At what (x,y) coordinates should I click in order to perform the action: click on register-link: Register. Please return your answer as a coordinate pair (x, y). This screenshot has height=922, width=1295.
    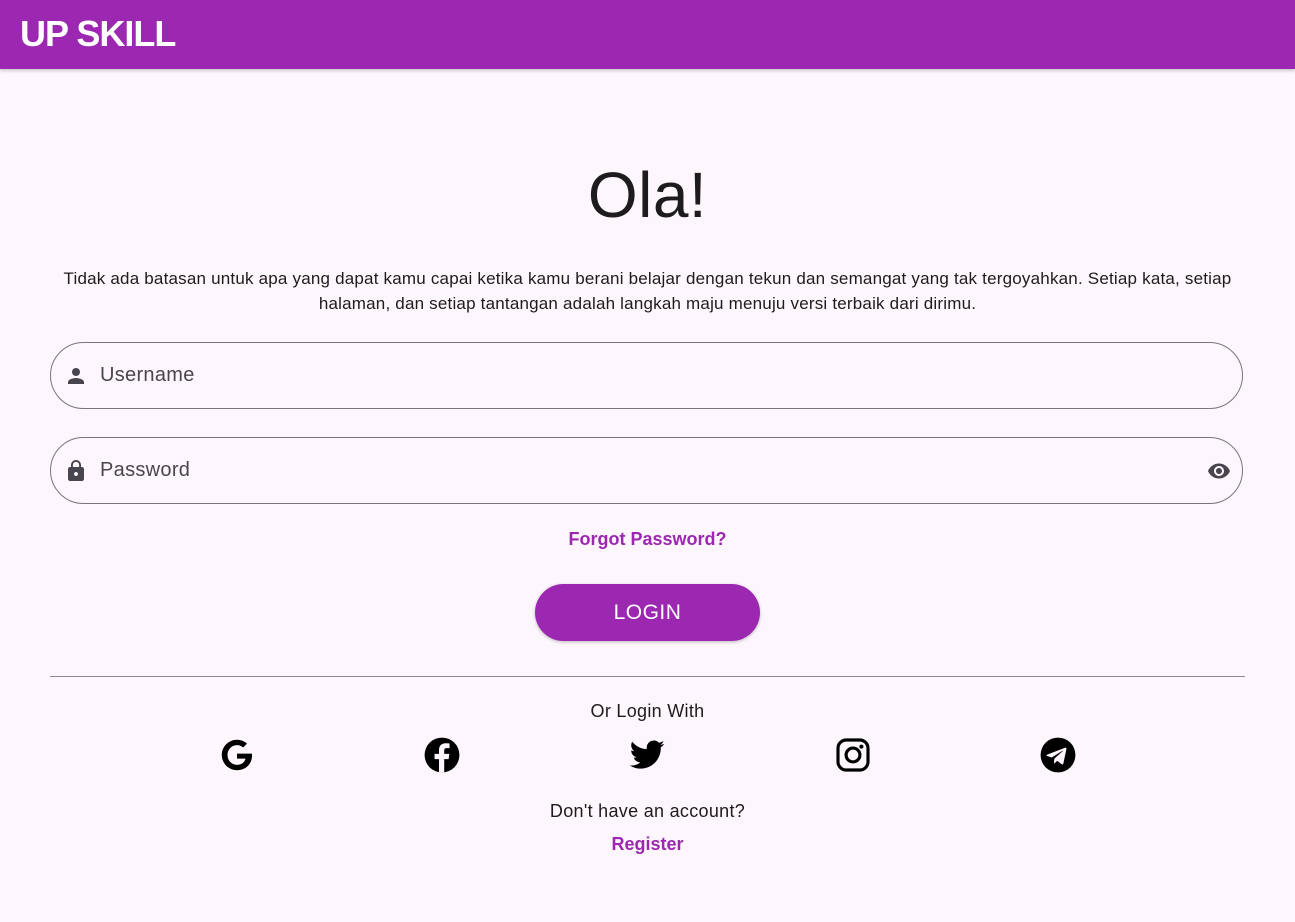
    Looking at the image, I should click on (647, 844).